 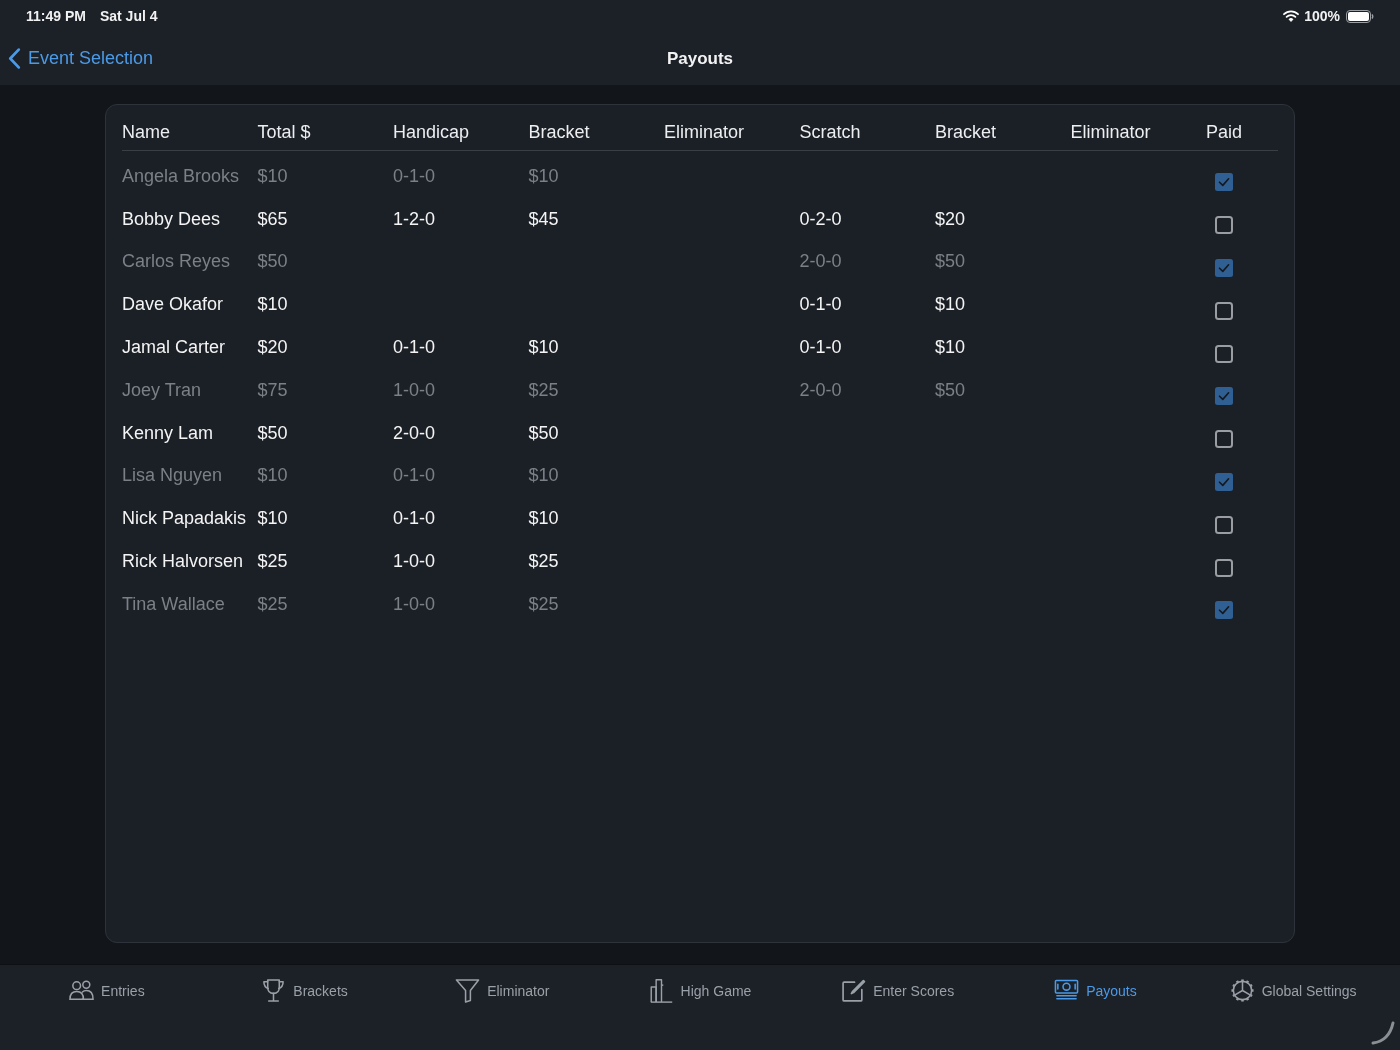 I want to click on gear-icon, so click(x=1242, y=990).